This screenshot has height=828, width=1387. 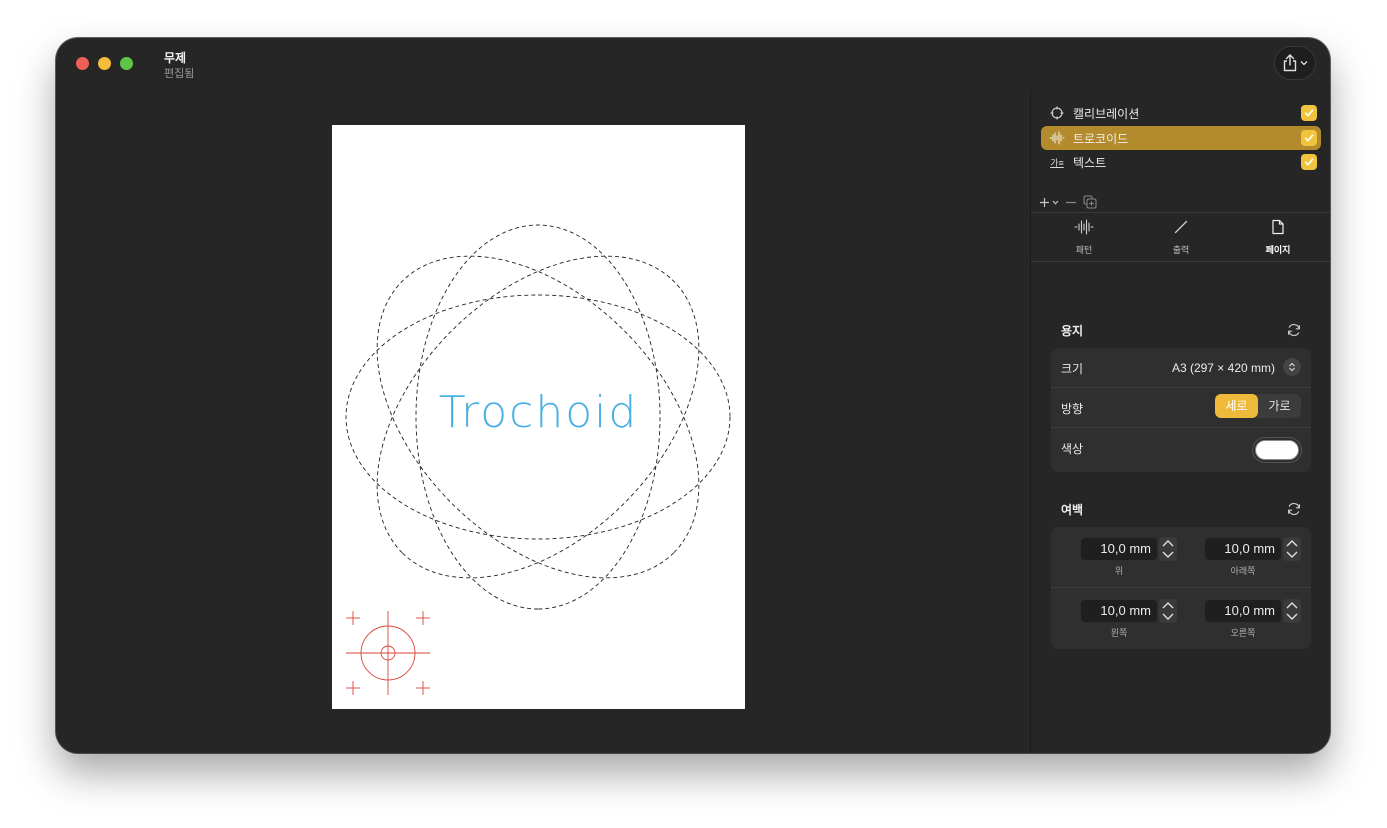 I want to click on paper-section-title: 용지, so click(x=1072, y=331).